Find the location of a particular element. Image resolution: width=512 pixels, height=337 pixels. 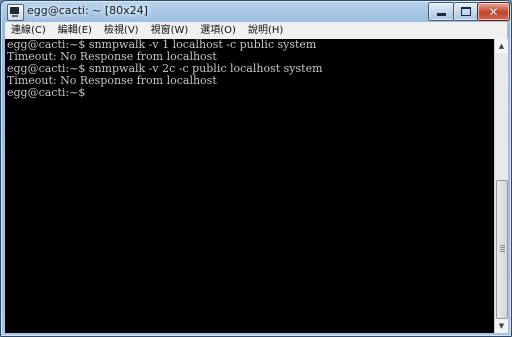

maximize-icon is located at coordinates (466, 11).